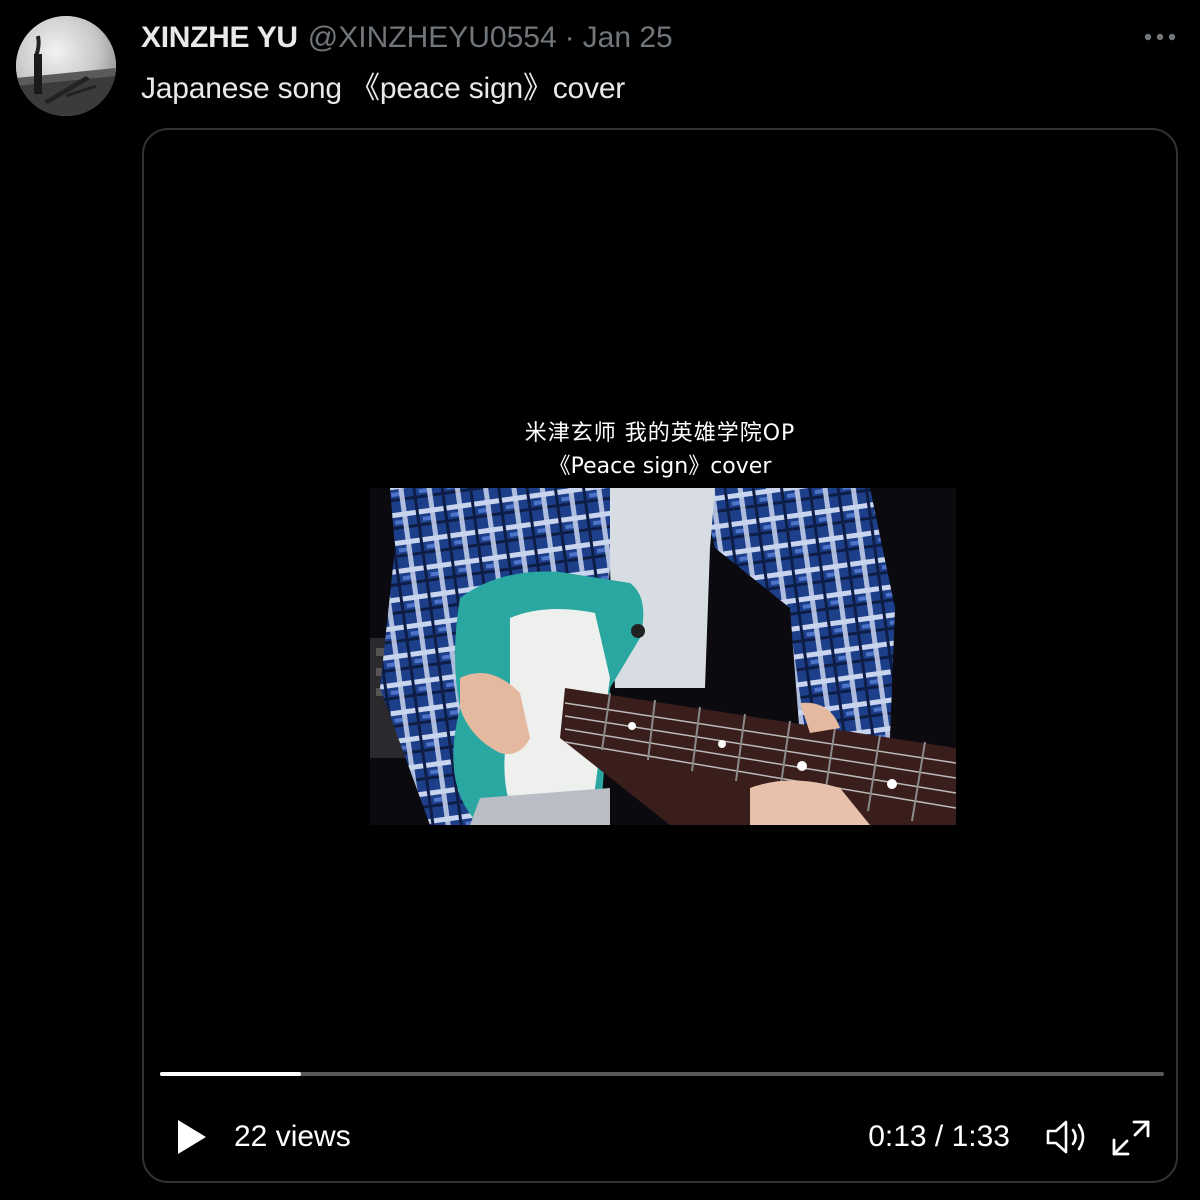 The image size is (1200, 1200). I want to click on tweet-date: Jan 25, so click(628, 38).